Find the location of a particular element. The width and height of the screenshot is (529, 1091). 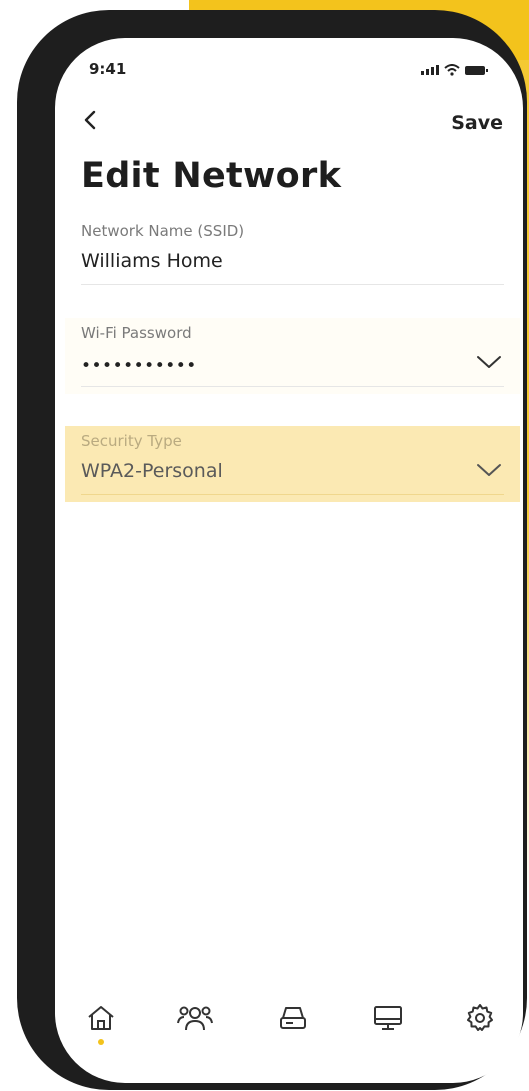

tab-devices is located at coordinates (388, 1023).